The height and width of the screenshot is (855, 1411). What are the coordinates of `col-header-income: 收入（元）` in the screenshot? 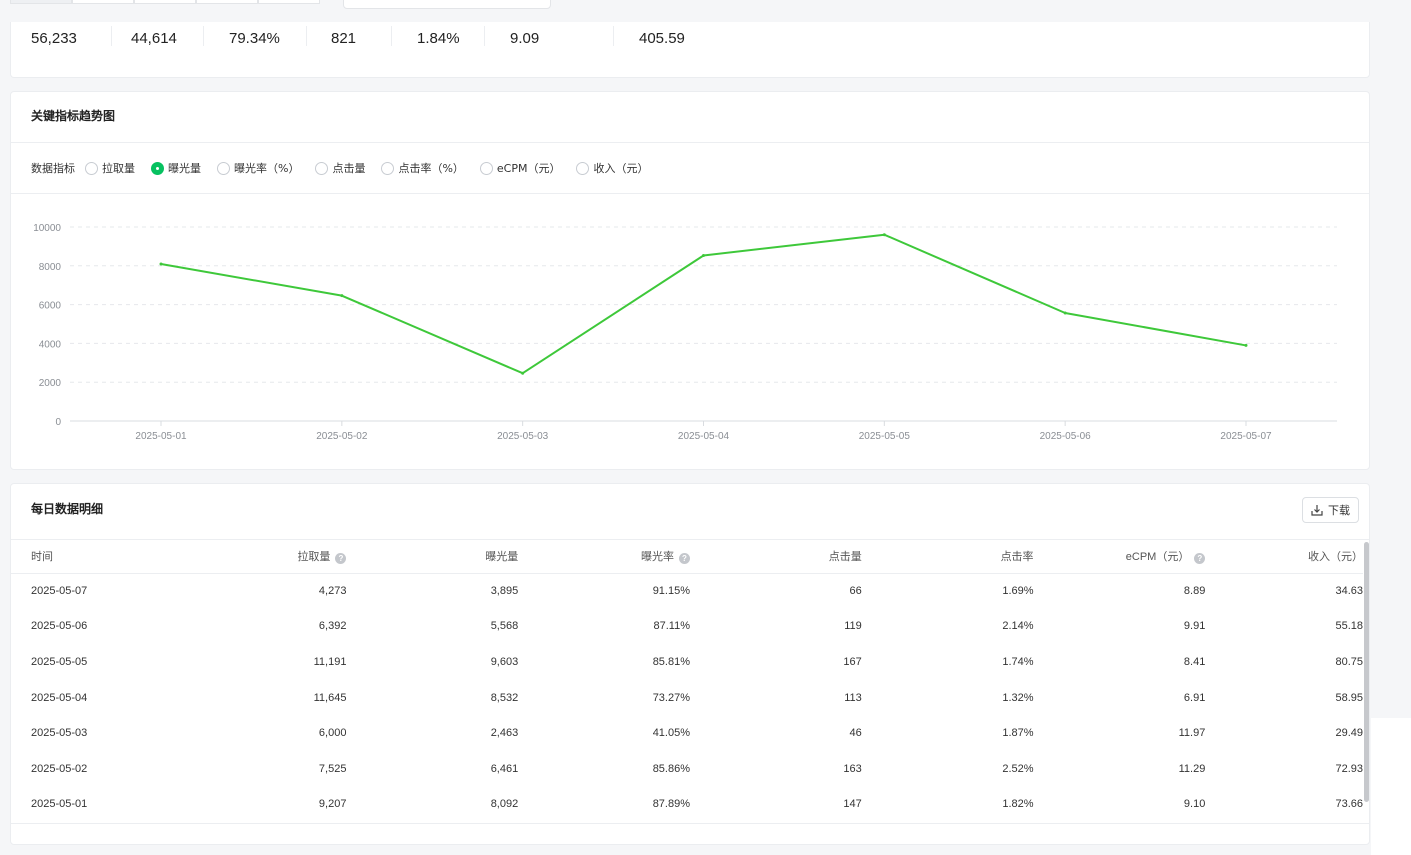 It's located at (1284, 557).